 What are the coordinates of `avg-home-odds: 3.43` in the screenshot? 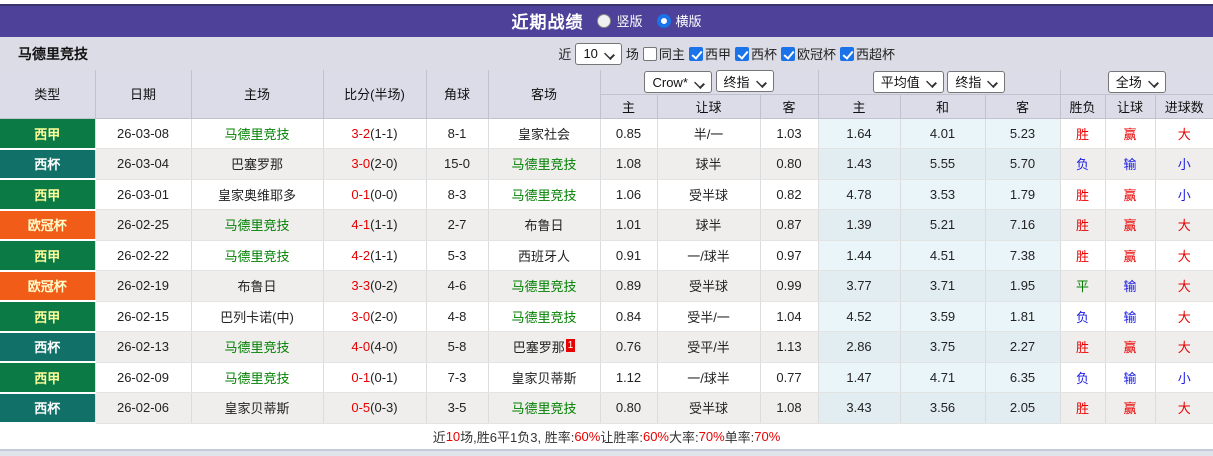 It's located at (859, 408).